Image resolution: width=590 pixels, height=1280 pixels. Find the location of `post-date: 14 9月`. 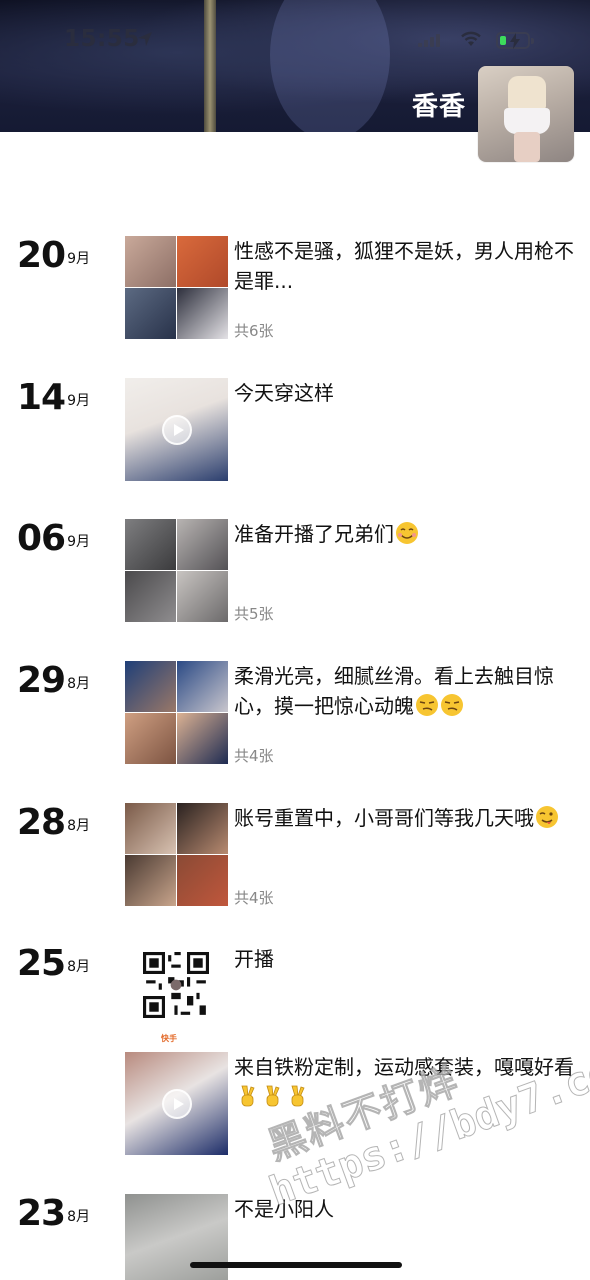

post-date: 14 9月 is located at coordinates (53, 398).